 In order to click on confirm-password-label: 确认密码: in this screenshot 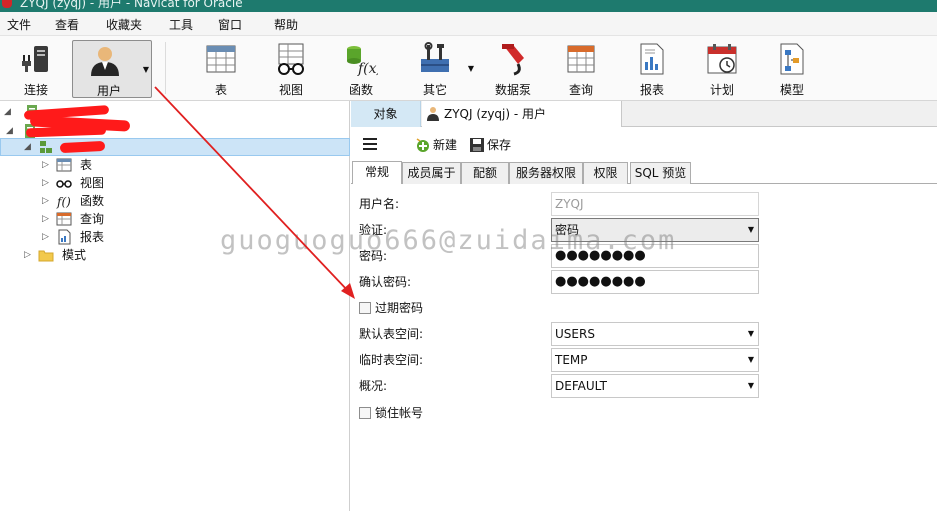, I will do `click(385, 282)`.